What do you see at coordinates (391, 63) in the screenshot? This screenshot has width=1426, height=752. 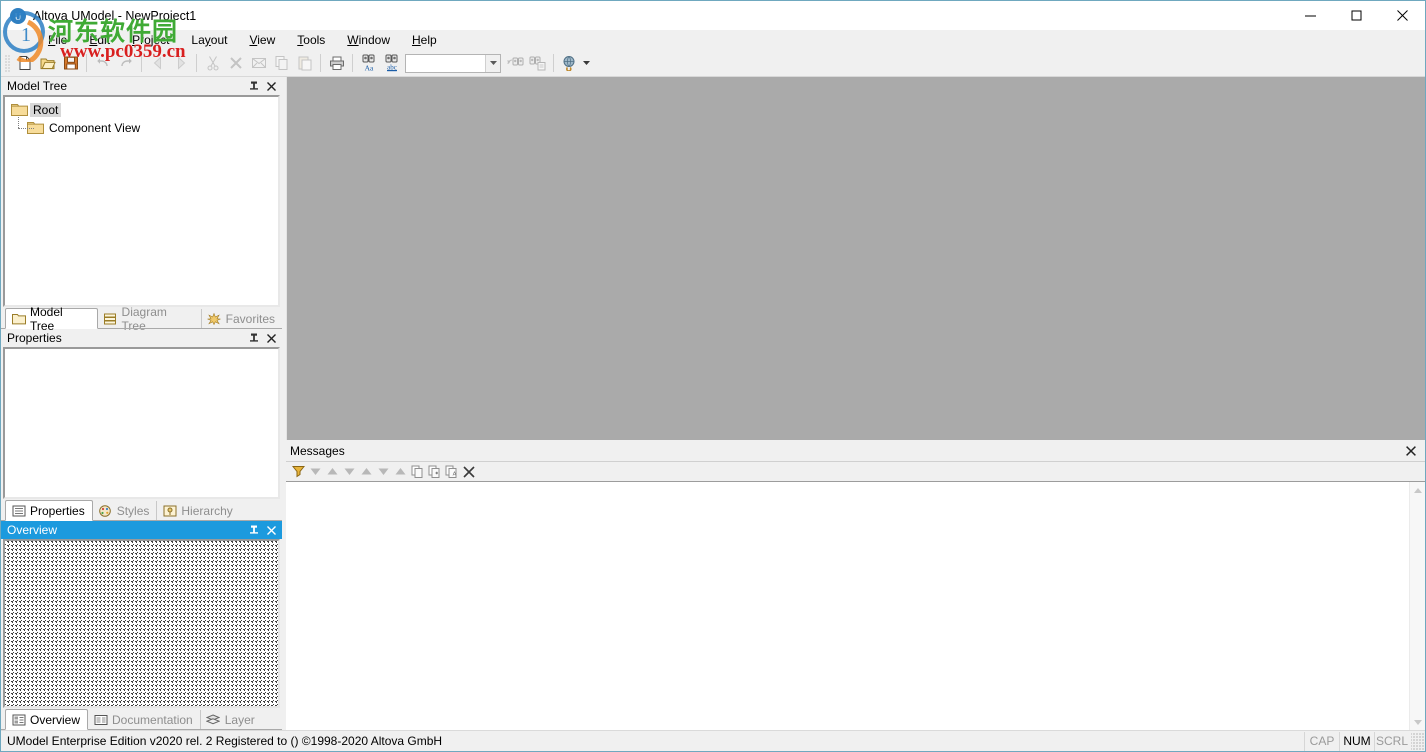 I see `find-abc-icon: abc` at bounding box center [391, 63].